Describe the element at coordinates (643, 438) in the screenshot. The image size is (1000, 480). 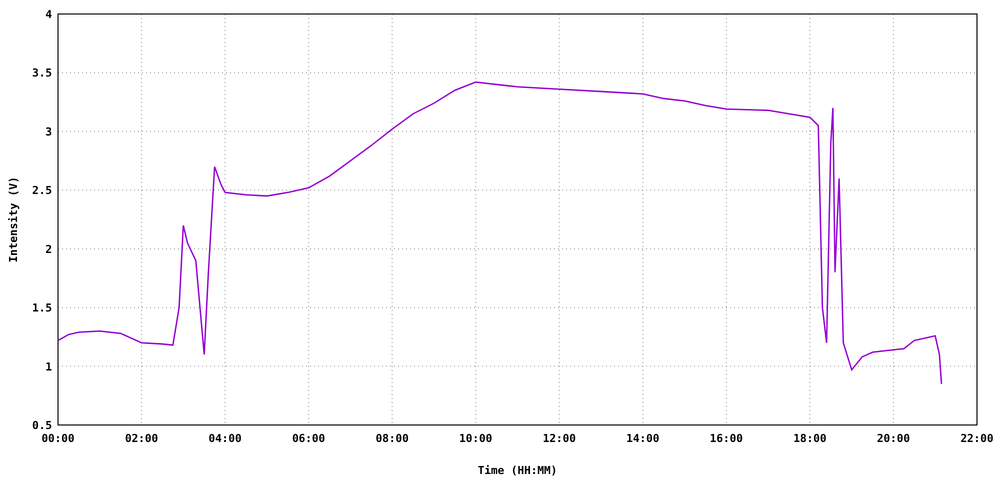
I see `tick-label: 14:00` at that location.